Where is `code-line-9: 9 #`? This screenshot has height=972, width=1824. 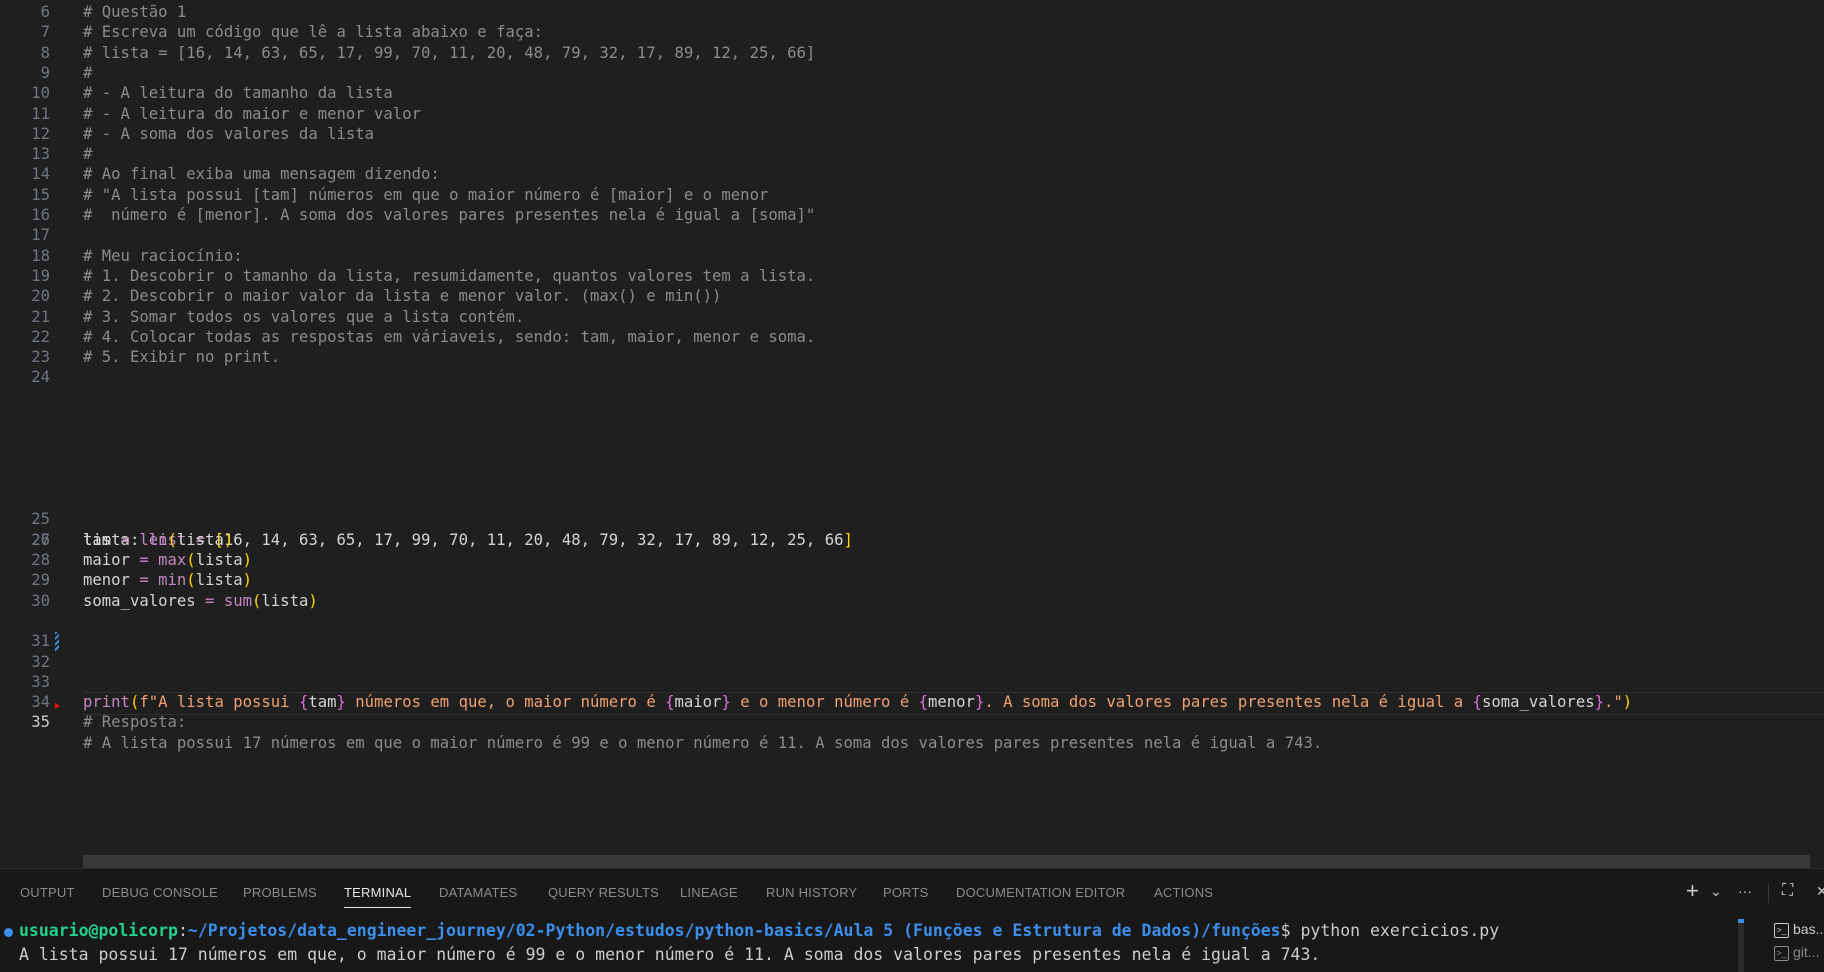
code-line-9: 9 # is located at coordinates (912, 73).